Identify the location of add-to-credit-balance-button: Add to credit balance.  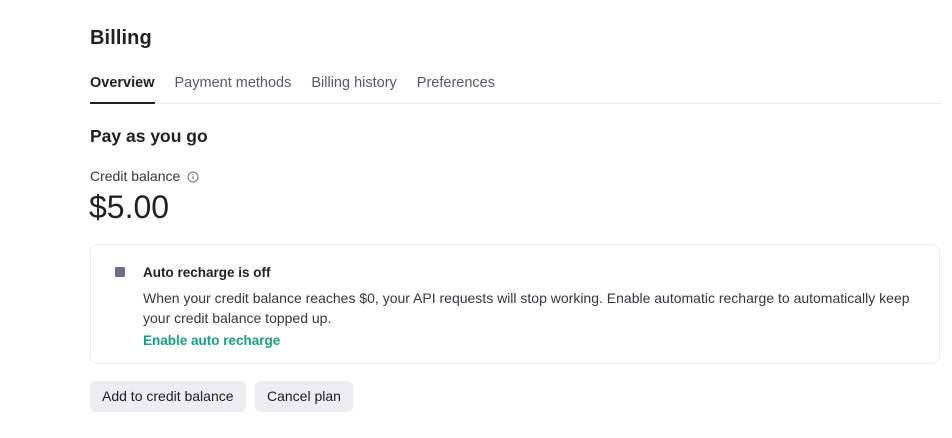
(168, 396).